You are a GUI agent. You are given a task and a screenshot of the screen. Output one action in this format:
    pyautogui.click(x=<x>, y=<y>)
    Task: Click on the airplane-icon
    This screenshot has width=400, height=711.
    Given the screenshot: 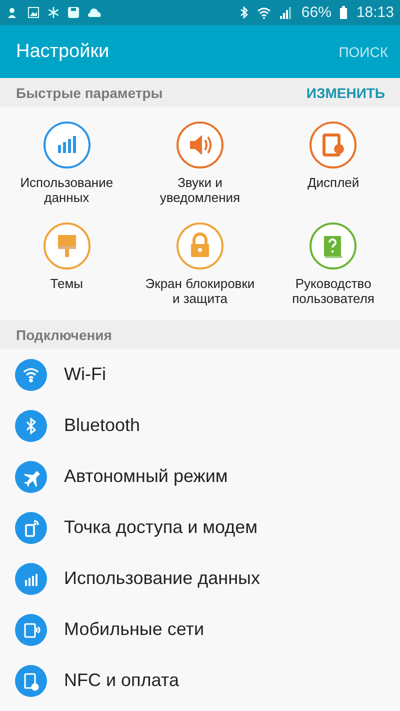 What is the action you would take?
    pyautogui.click(x=31, y=476)
    